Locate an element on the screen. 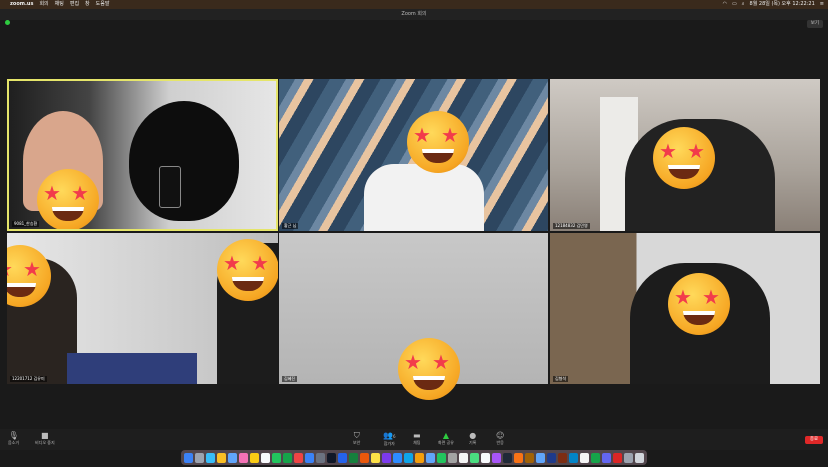 This screenshot has height=467, width=828. discord-icon is located at coordinates (606, 457).